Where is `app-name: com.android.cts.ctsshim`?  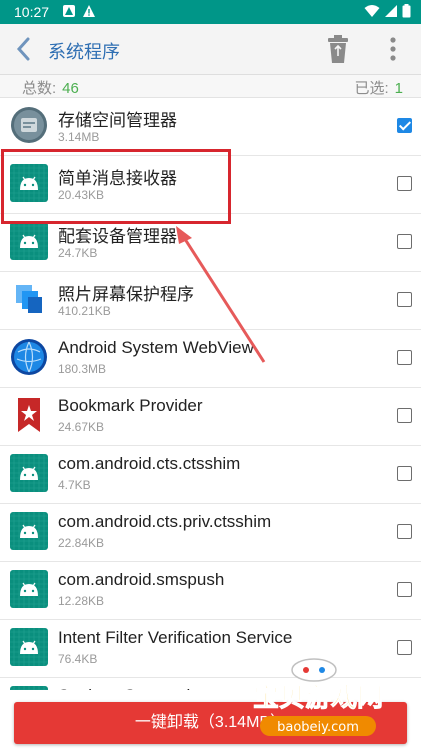 app-name: com.android.cts.ctsshim is located at coordinates (149, 463).